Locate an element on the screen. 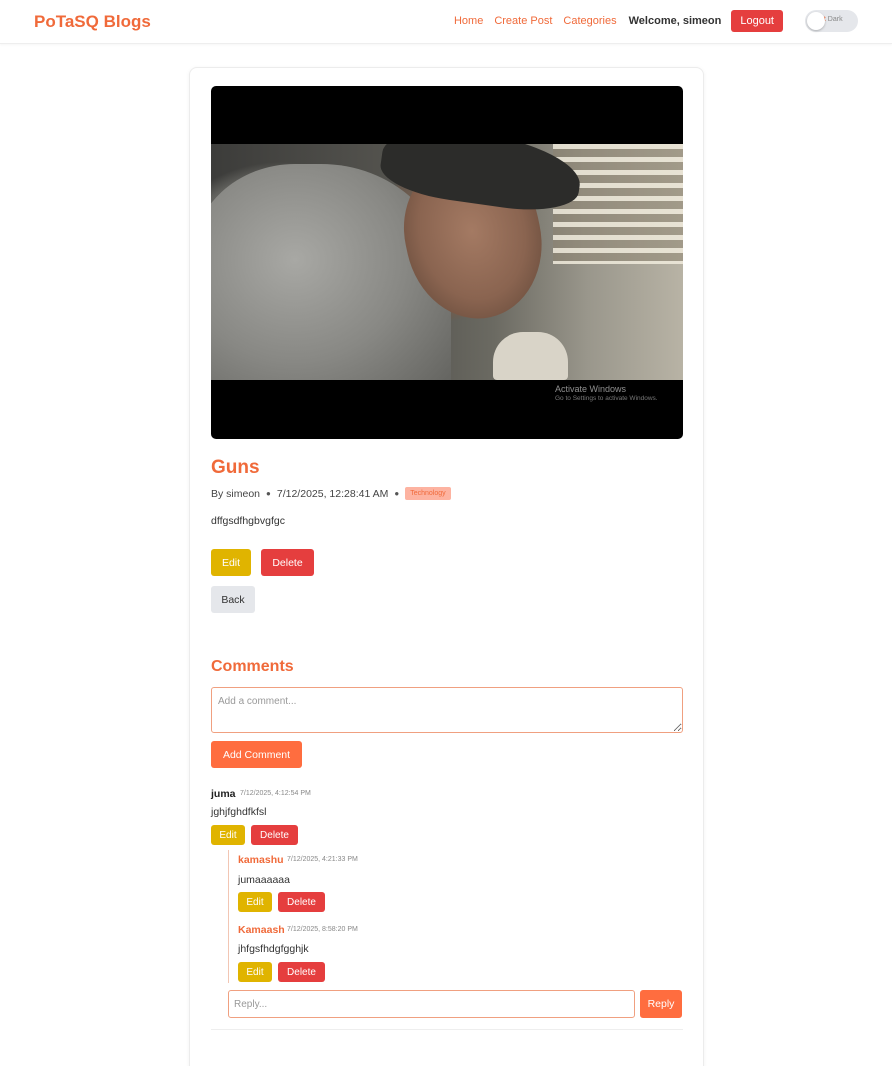 The height and width of the screenshot is (1066, 892). nav-create-post-link: Create Post is located at coordinates (523, 21).